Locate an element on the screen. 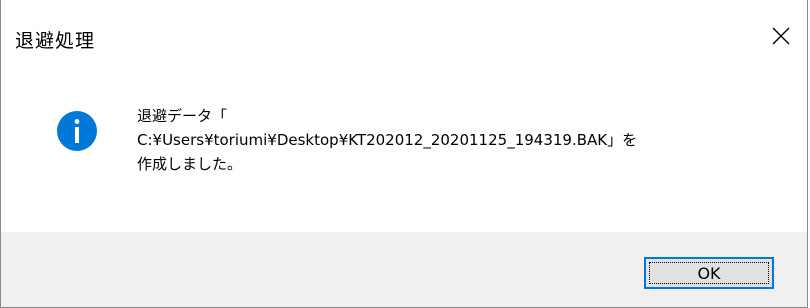  close-icon is located at coordinates (781, 36).